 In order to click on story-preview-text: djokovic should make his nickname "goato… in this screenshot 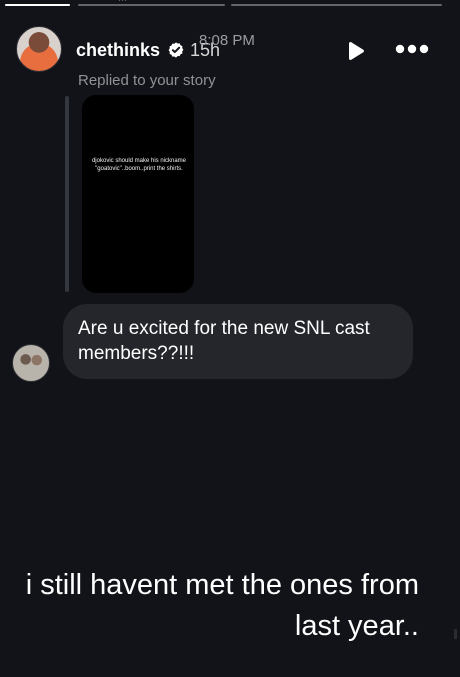, I will do `click(139, 165)`.